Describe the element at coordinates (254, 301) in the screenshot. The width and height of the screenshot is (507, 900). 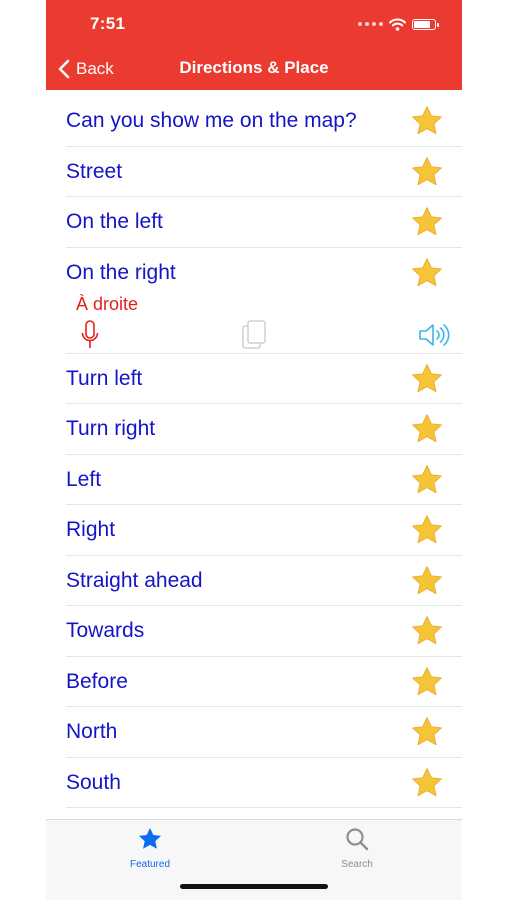
I see `list-item-expanded: On the right À droite` at that location.